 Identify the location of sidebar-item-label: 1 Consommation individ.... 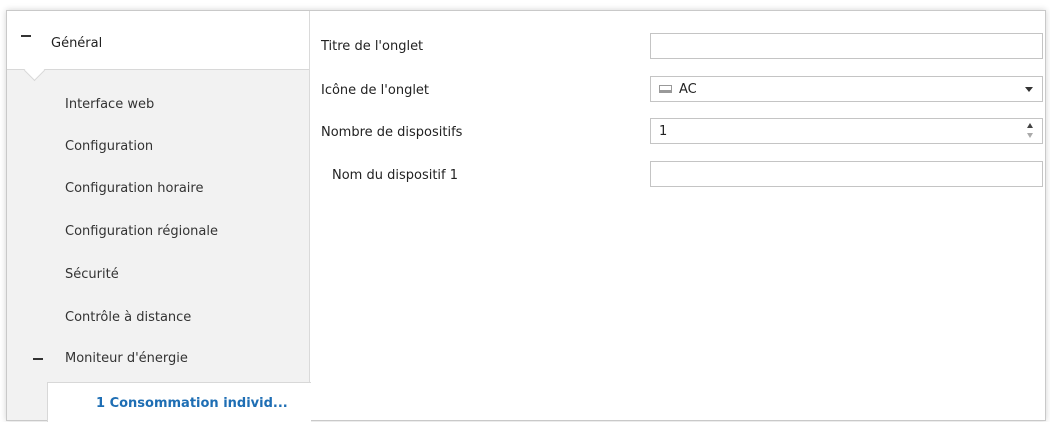
(192, 403).